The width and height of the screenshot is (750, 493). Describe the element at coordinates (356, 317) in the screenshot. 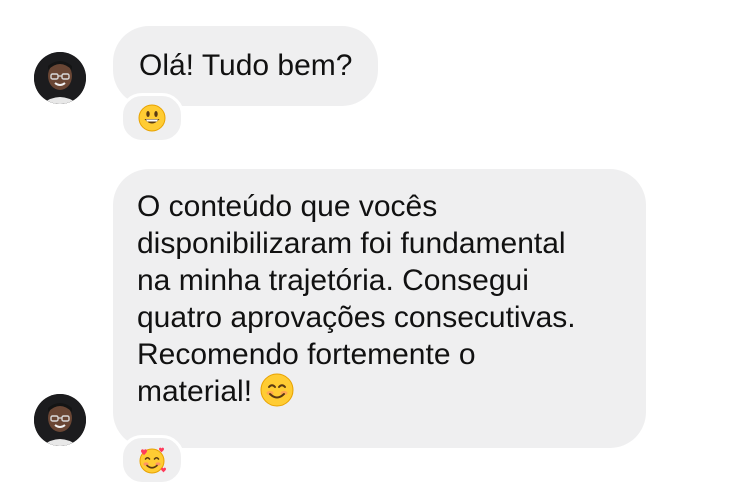

I see `message-text-line: quatro aprovações consecutivas.` at that location.